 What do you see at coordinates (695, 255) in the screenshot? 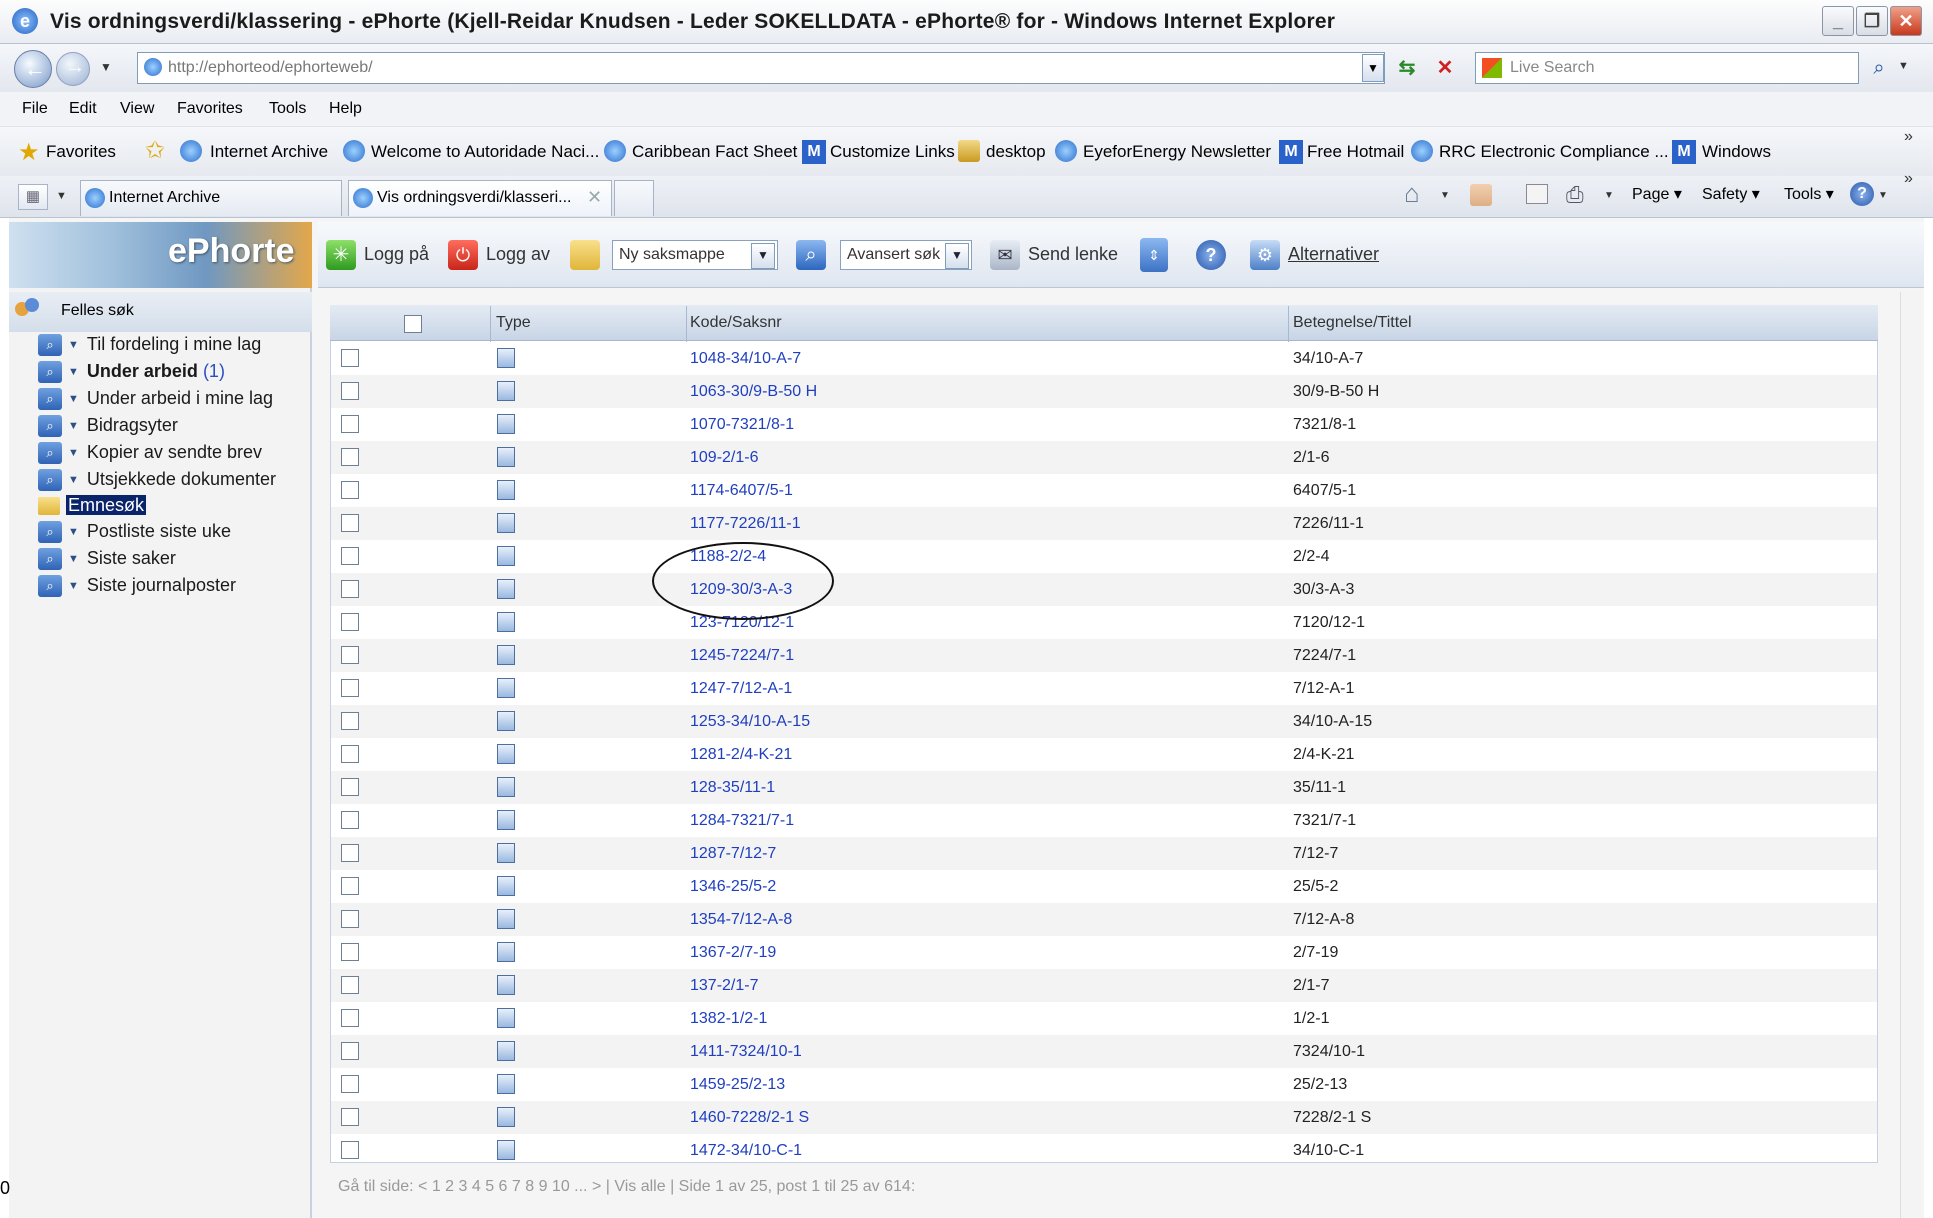
I see `new-case-dropdown: Ny saksmappe ▼` at bounding box center [695, 255].